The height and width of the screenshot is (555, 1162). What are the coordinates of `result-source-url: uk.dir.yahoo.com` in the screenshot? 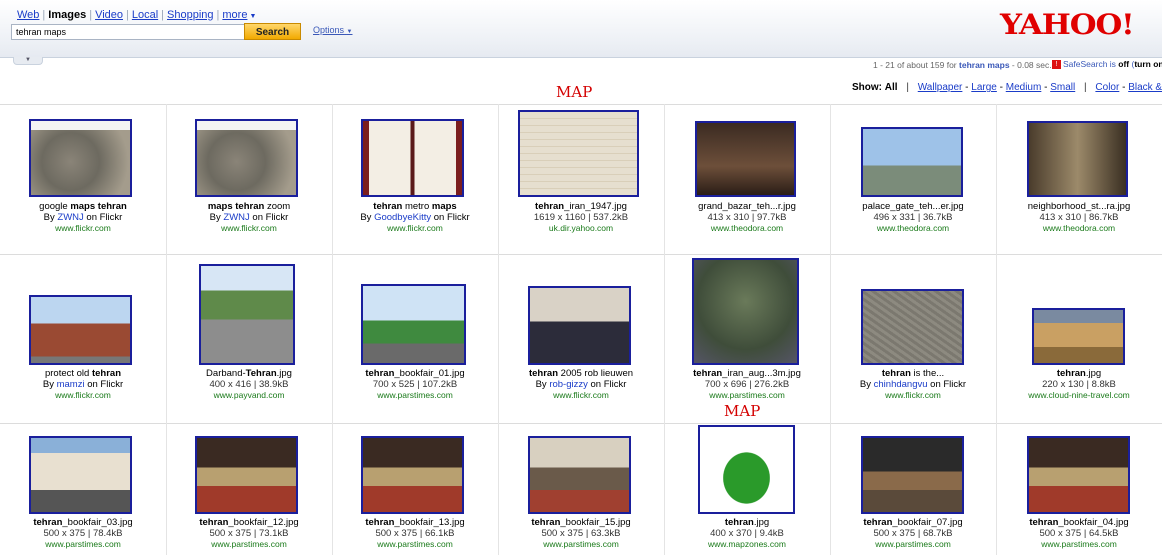 It's located at (581, 228).